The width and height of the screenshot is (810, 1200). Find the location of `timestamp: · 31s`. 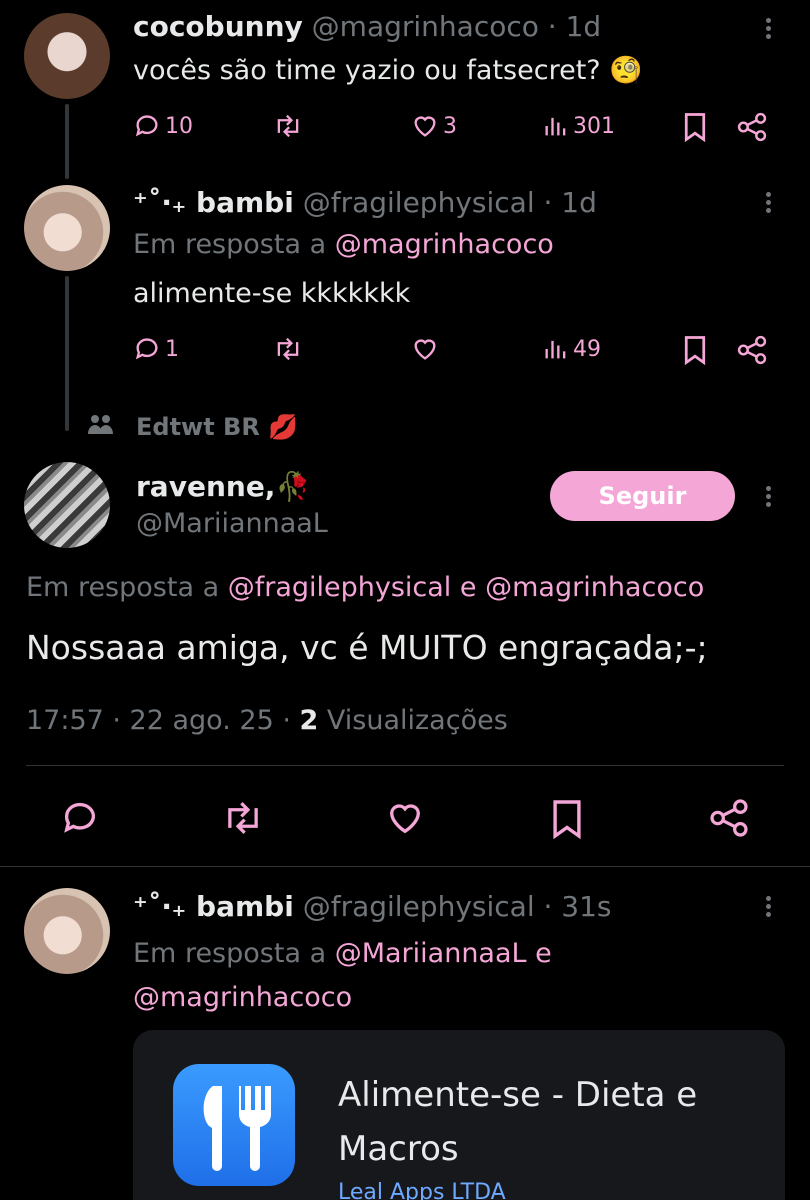

timestamp: · 31s is located at coordinates (578, 906).